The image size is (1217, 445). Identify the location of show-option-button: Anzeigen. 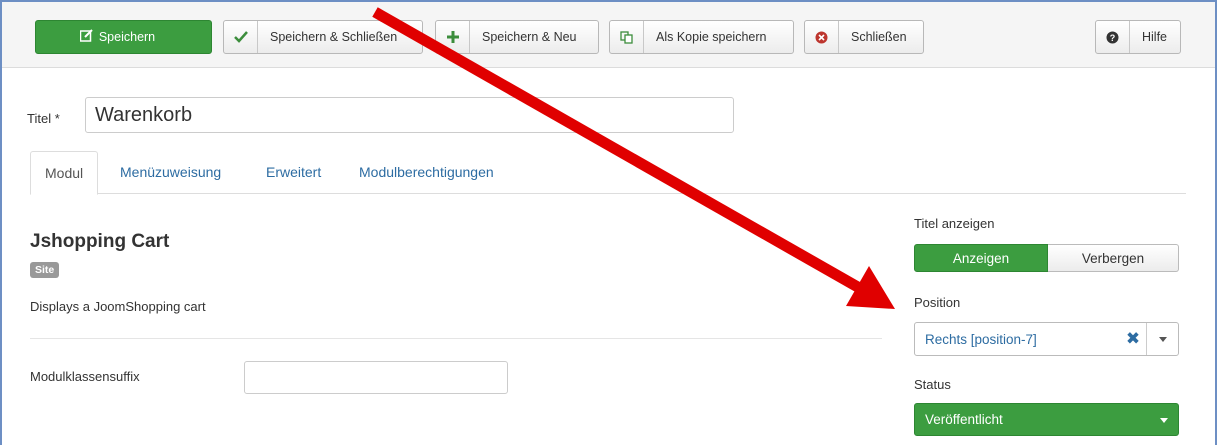
(981, 258).